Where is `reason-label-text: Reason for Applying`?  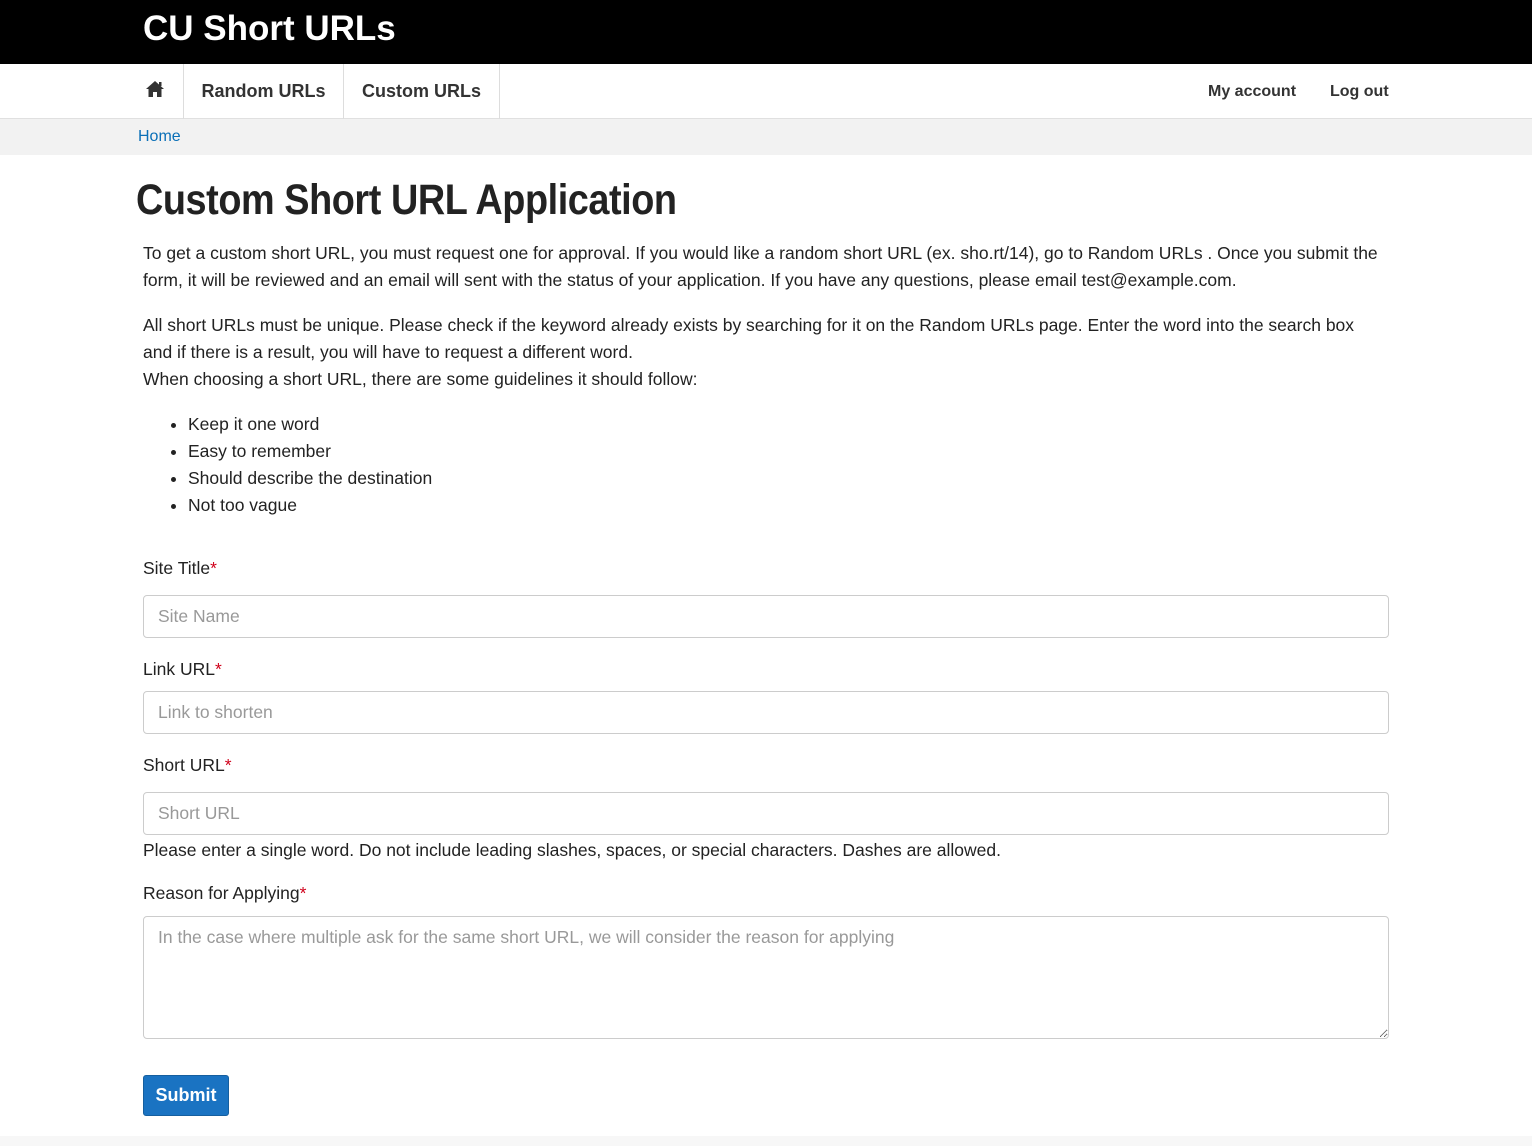
reason-label-text: Reason for Applying is located at coordinates (221, 893).